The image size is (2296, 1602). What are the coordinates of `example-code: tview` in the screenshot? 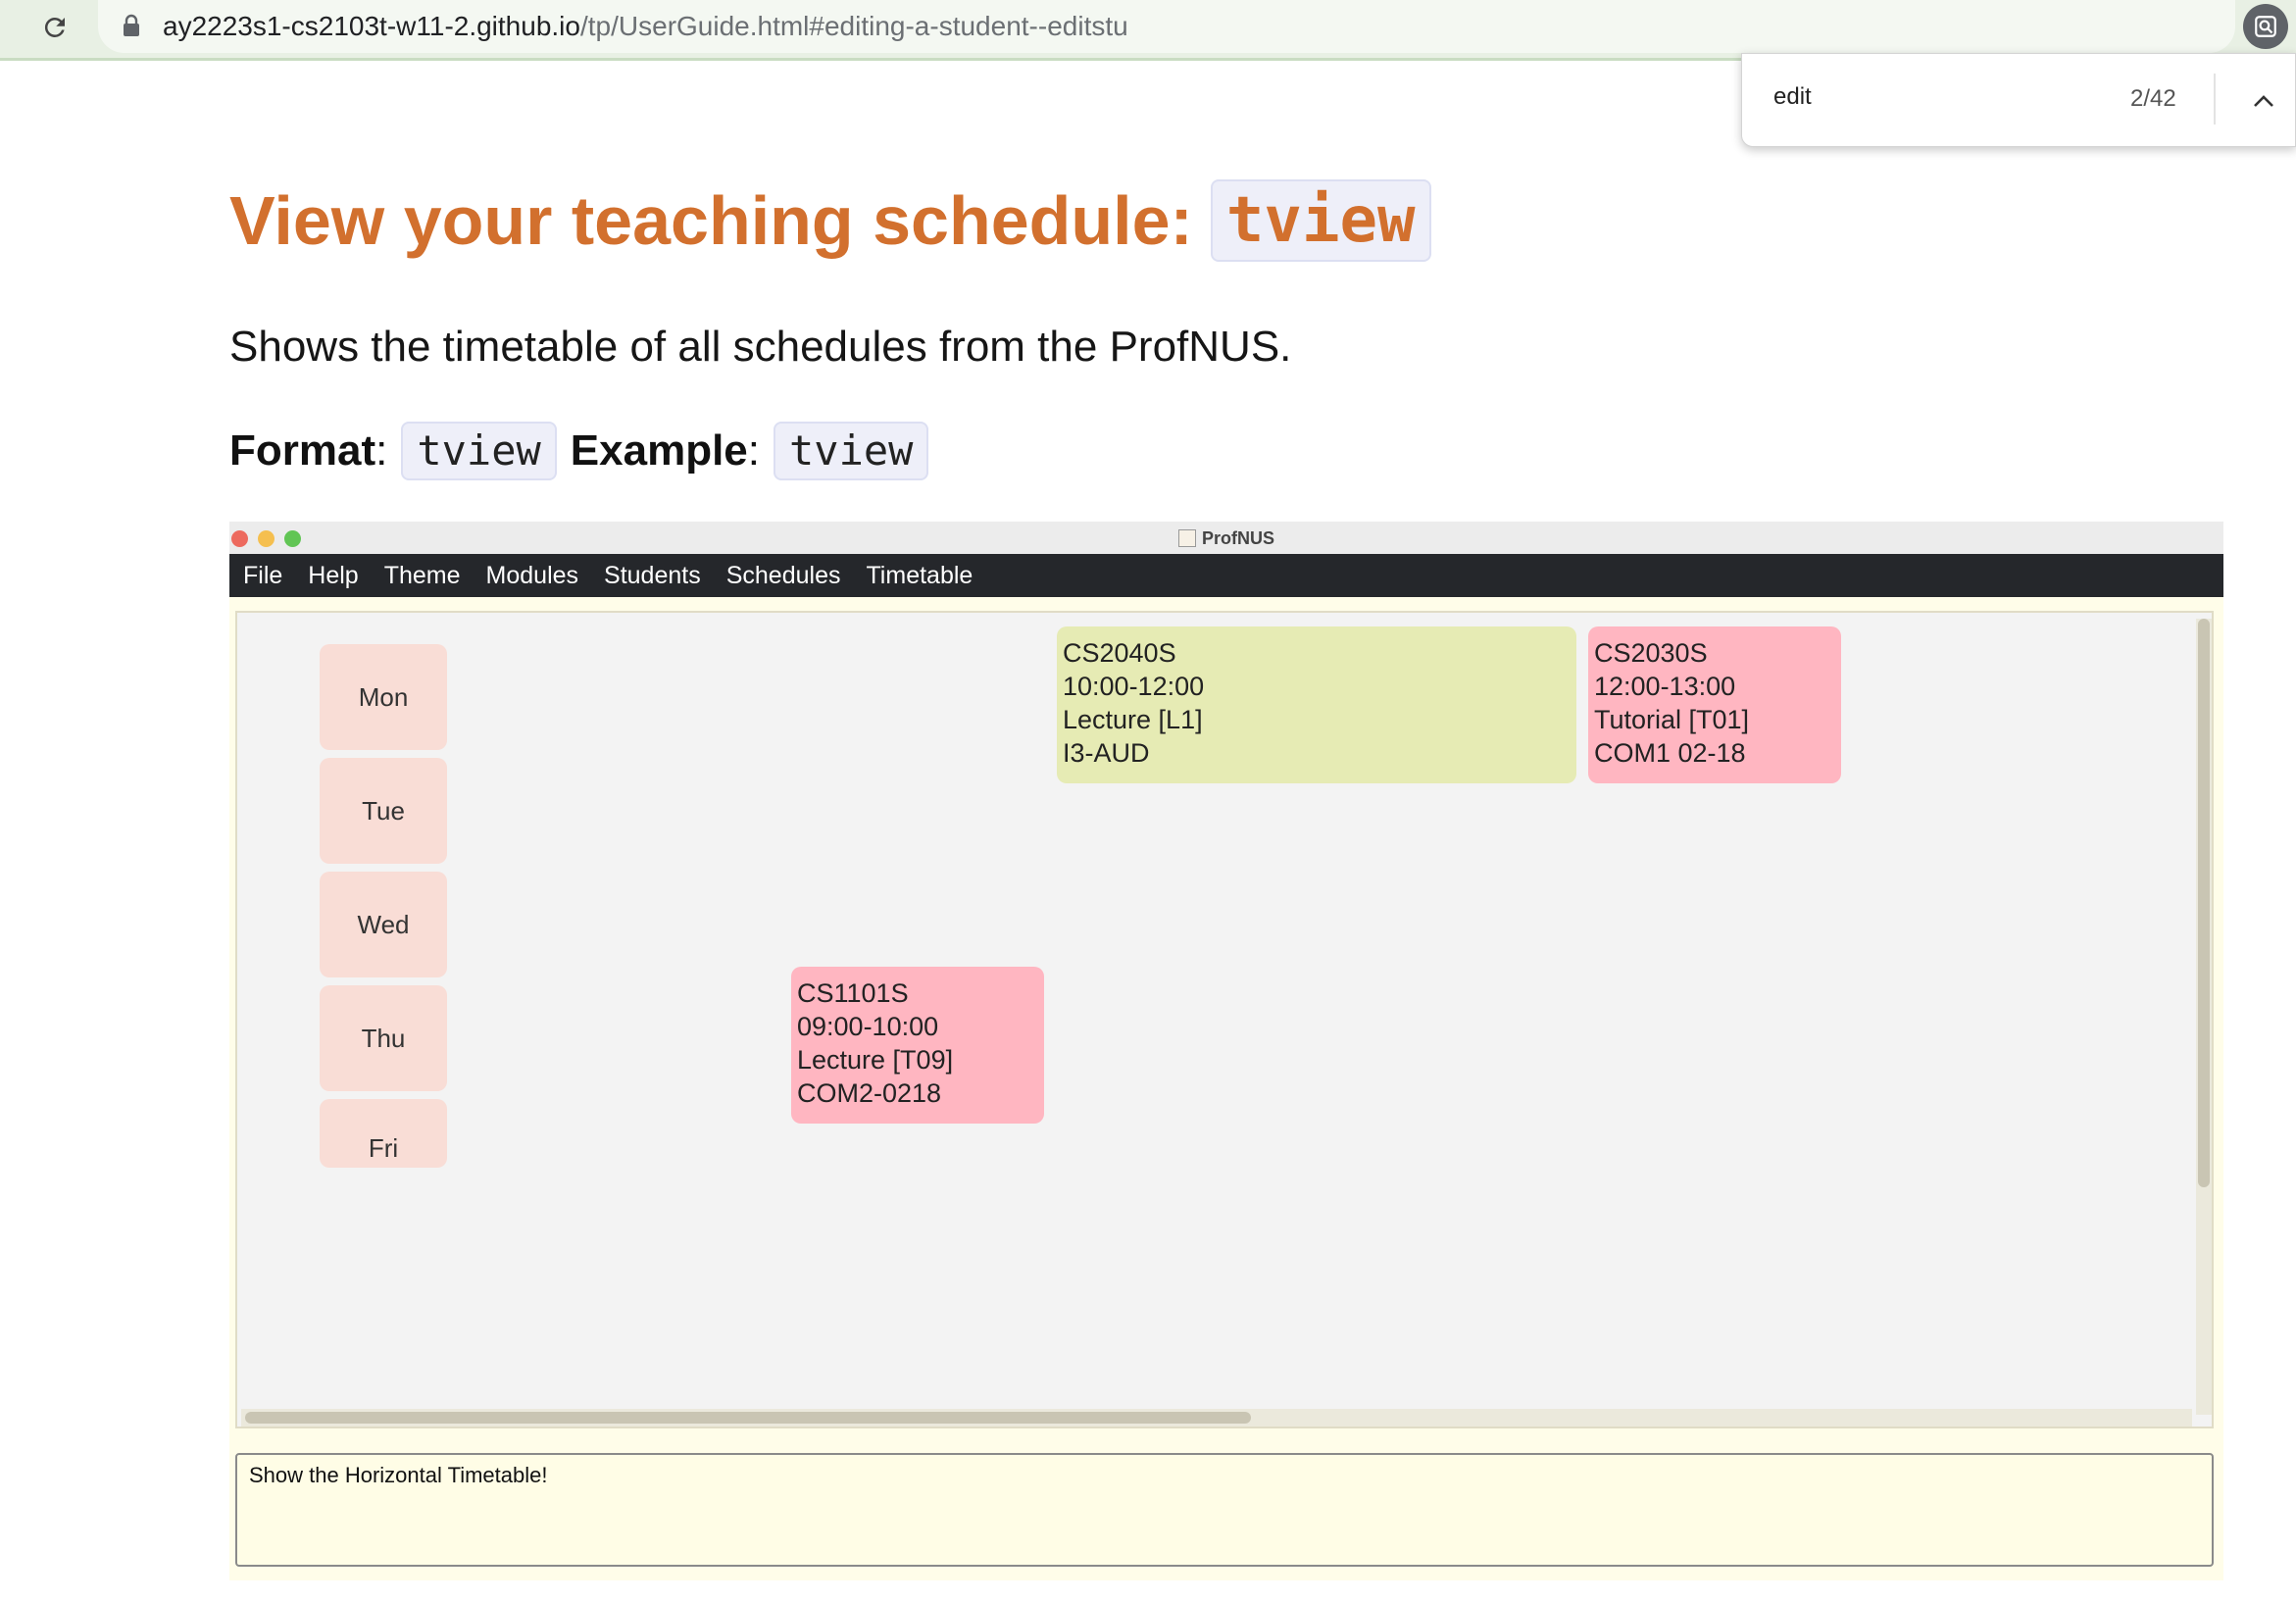 It's located at (851, 451).